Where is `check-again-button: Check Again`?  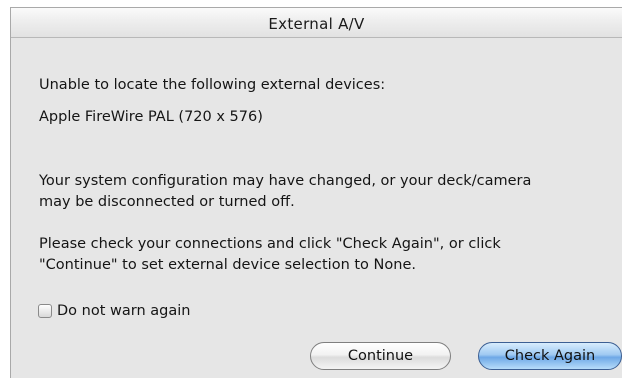
check-again-button: Check Again is located at coordinates (550, 356).